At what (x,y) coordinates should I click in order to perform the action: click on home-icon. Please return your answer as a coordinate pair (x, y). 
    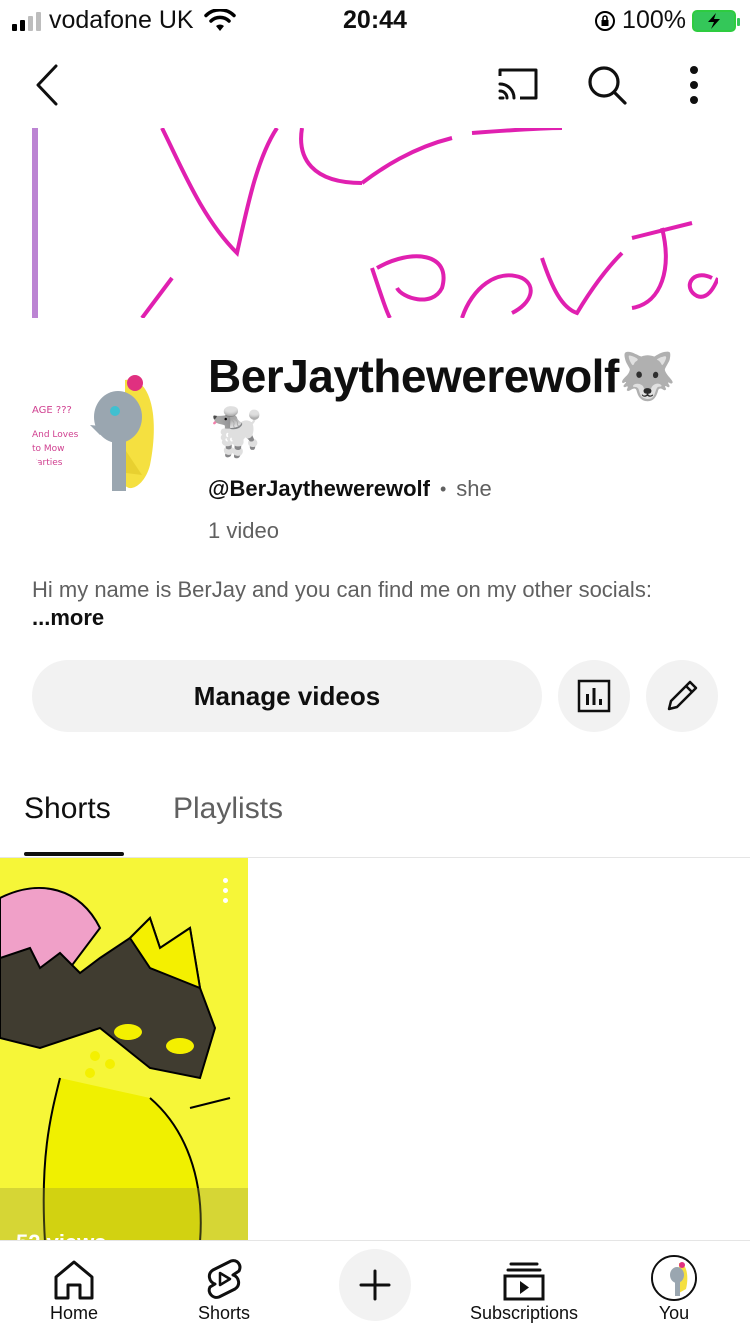
    Looking at the image, I should click on (74, 1280).